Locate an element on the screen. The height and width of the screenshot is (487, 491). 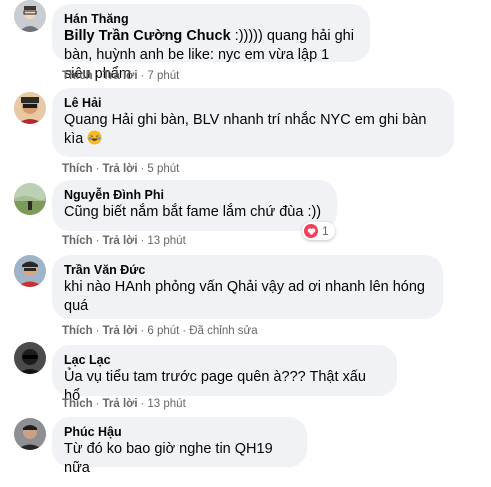
author-name: Nguyễn Đình Phi is located at coordinates (194, 195).